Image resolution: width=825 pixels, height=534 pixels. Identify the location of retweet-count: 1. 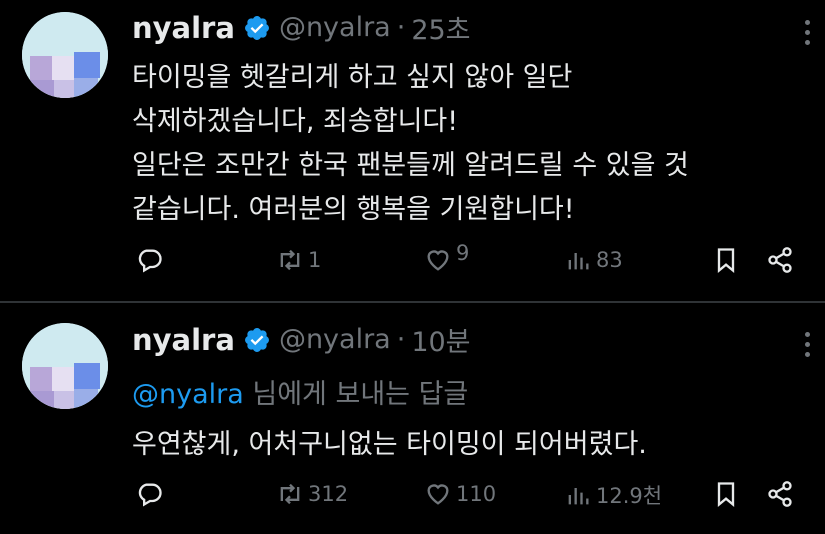
(315, 260).